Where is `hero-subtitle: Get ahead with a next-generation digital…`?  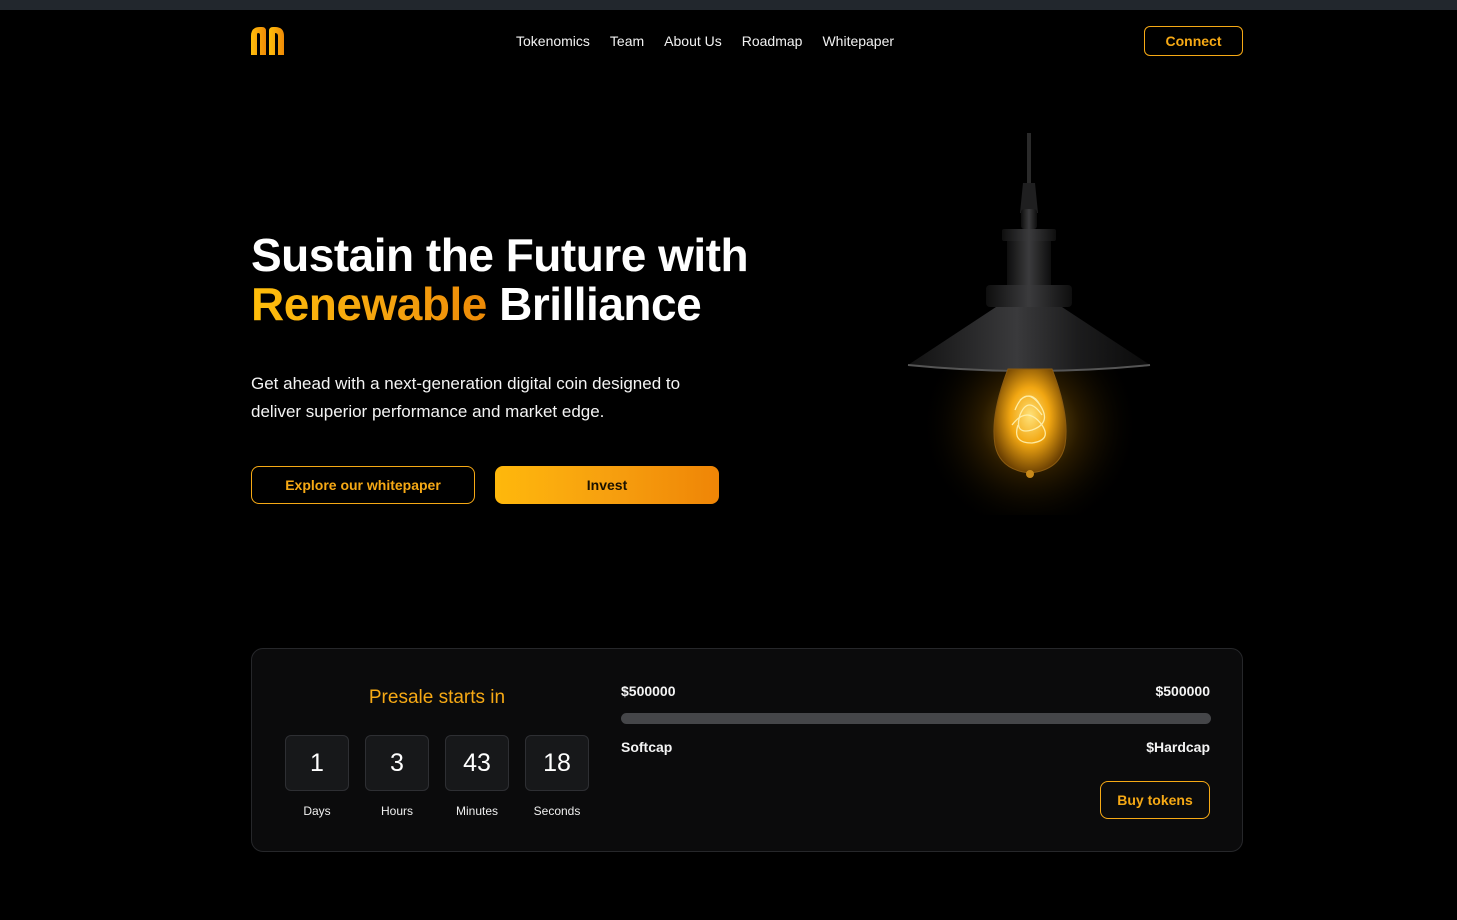
hero-subtitle: Get ahead with a next-generation digital… is located at coordinates (466, 397).